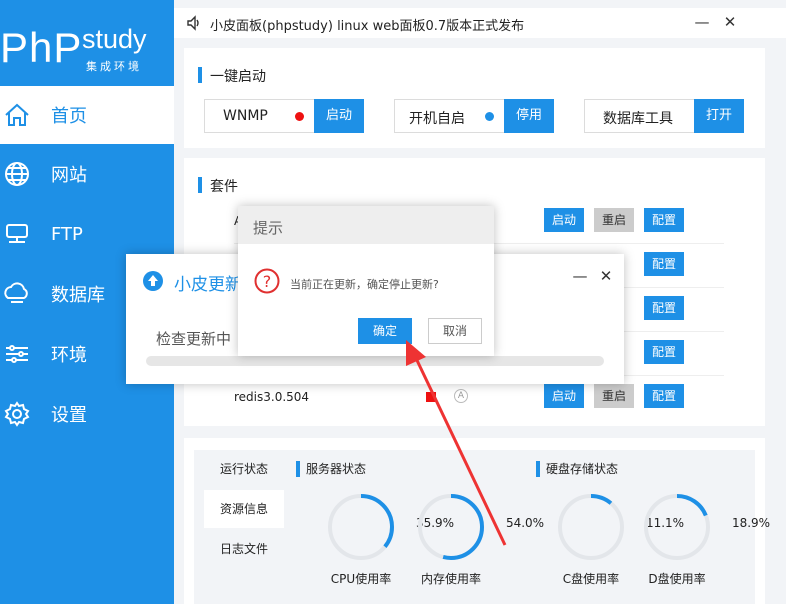 The image size is (786, 604). I want to click on memory-label: 内存使用率, so click(450, 579).